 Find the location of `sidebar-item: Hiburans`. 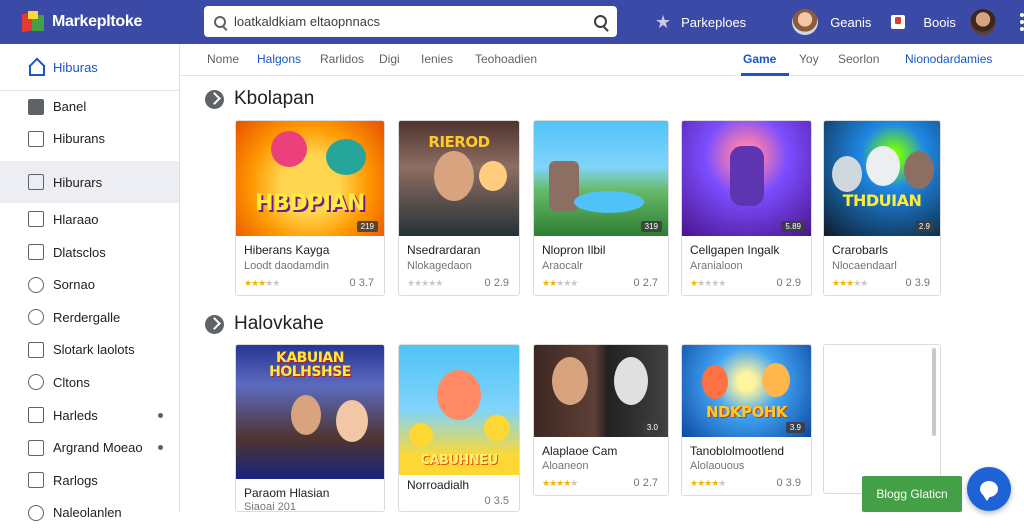

sidebar-item: Hiburans is located at coordinates (89, 139).